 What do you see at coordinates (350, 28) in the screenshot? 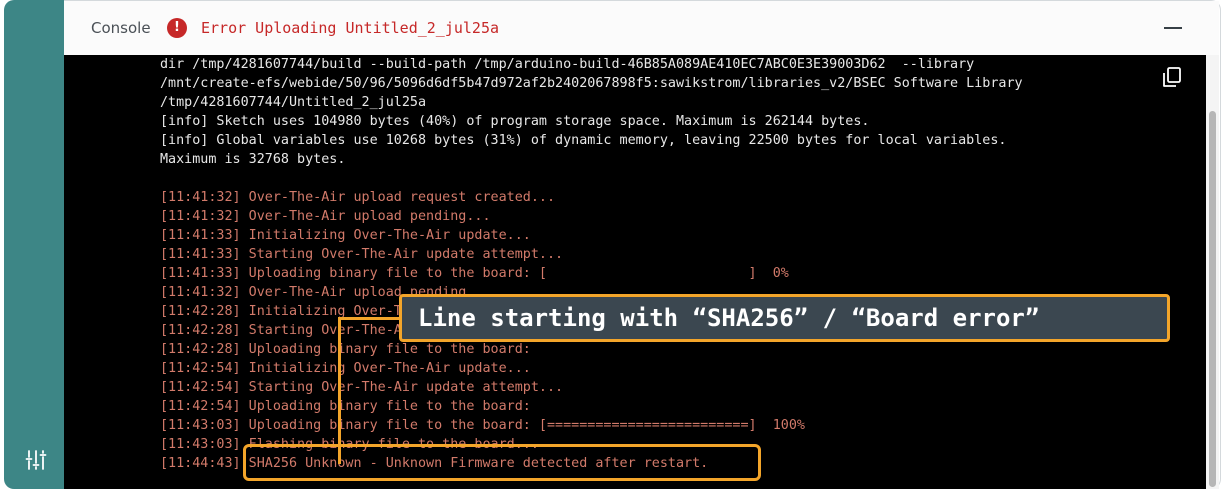
I see `upload-status-text: Error Uploading Untitled_2_jul25a` at bounding box center [350, 28].